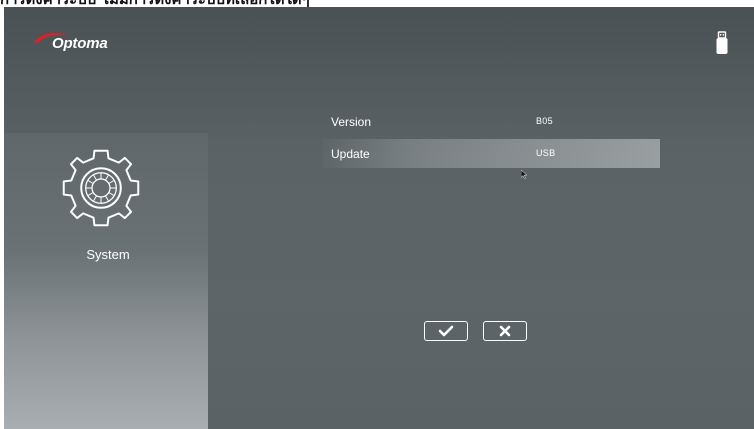 This screenshot has width=754, height=429. What do you see at coordinates (544, 121) in the screenshot?
I see `menu-item-value: B05` at bounding box center [544, 121].